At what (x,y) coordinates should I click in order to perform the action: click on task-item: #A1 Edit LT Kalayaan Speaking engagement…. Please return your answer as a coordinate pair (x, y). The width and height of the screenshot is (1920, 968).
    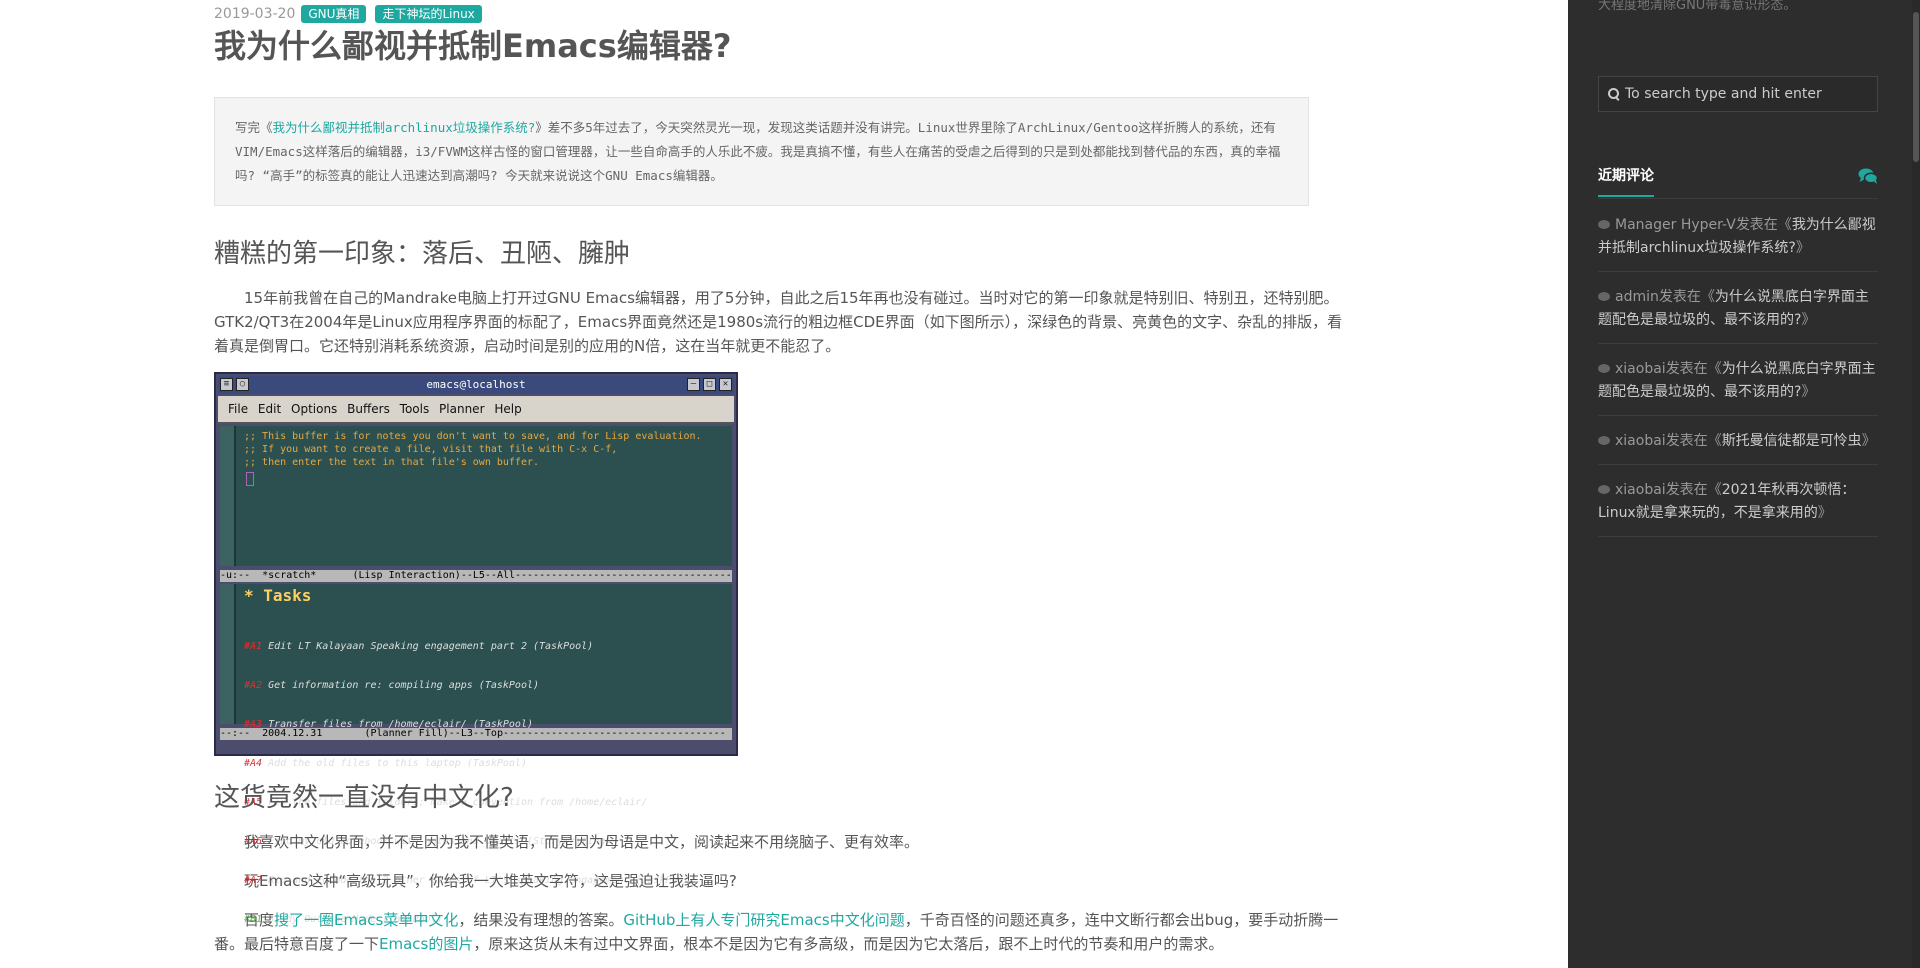
    Looking at the image, I should click on (419, 646).